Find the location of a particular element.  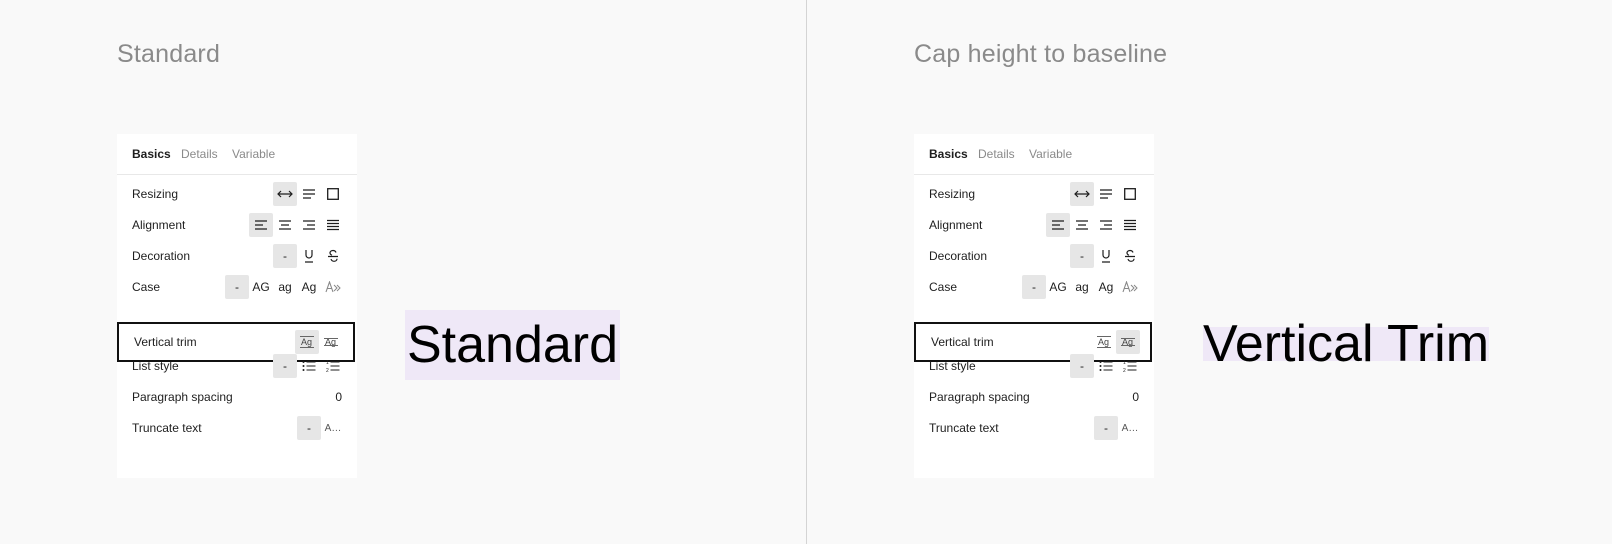

vertical-trim-sample: Vertical Trim is located at coordinates (1346, 344).